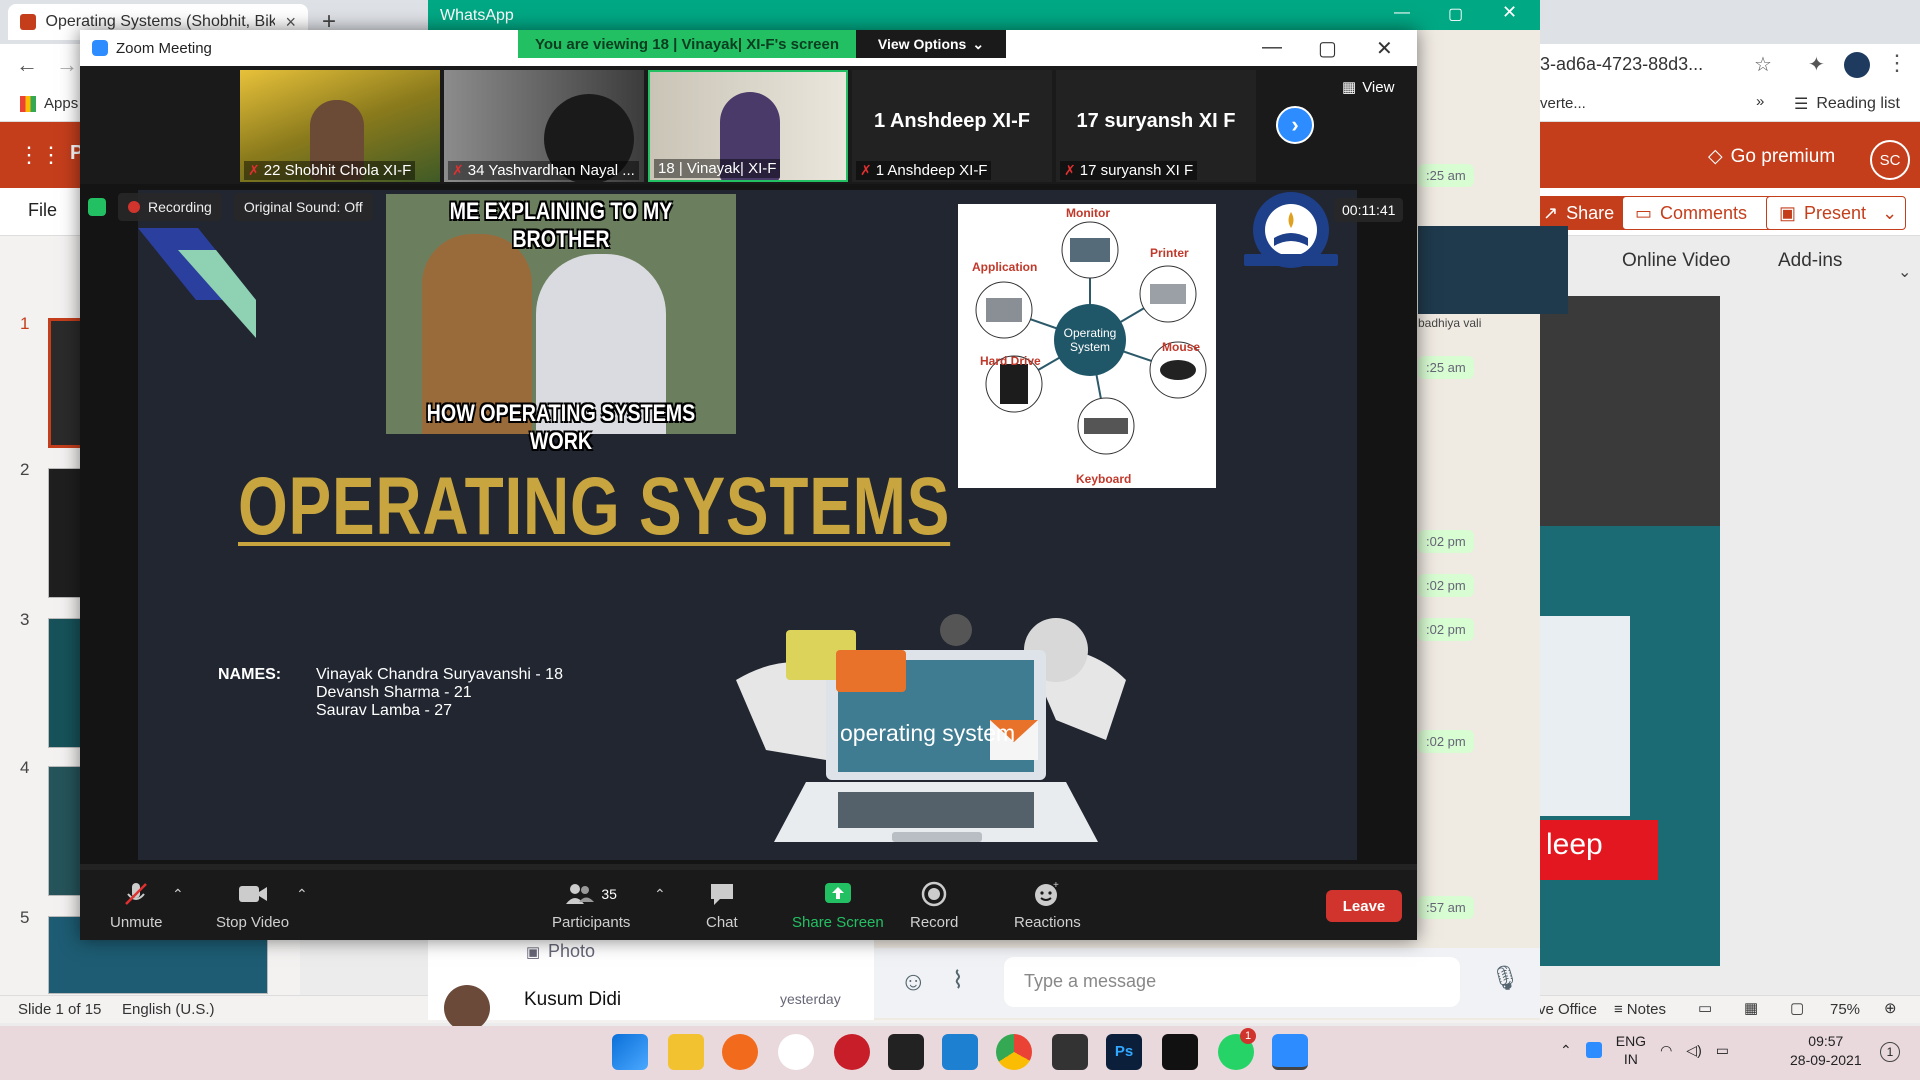 This screenshot has height=1080, width=1920. What do you see at coordinates (178, 894) in the screenshot?
I see `audio-options-caret-icon: ⌃` at bounding box center [178, 894].